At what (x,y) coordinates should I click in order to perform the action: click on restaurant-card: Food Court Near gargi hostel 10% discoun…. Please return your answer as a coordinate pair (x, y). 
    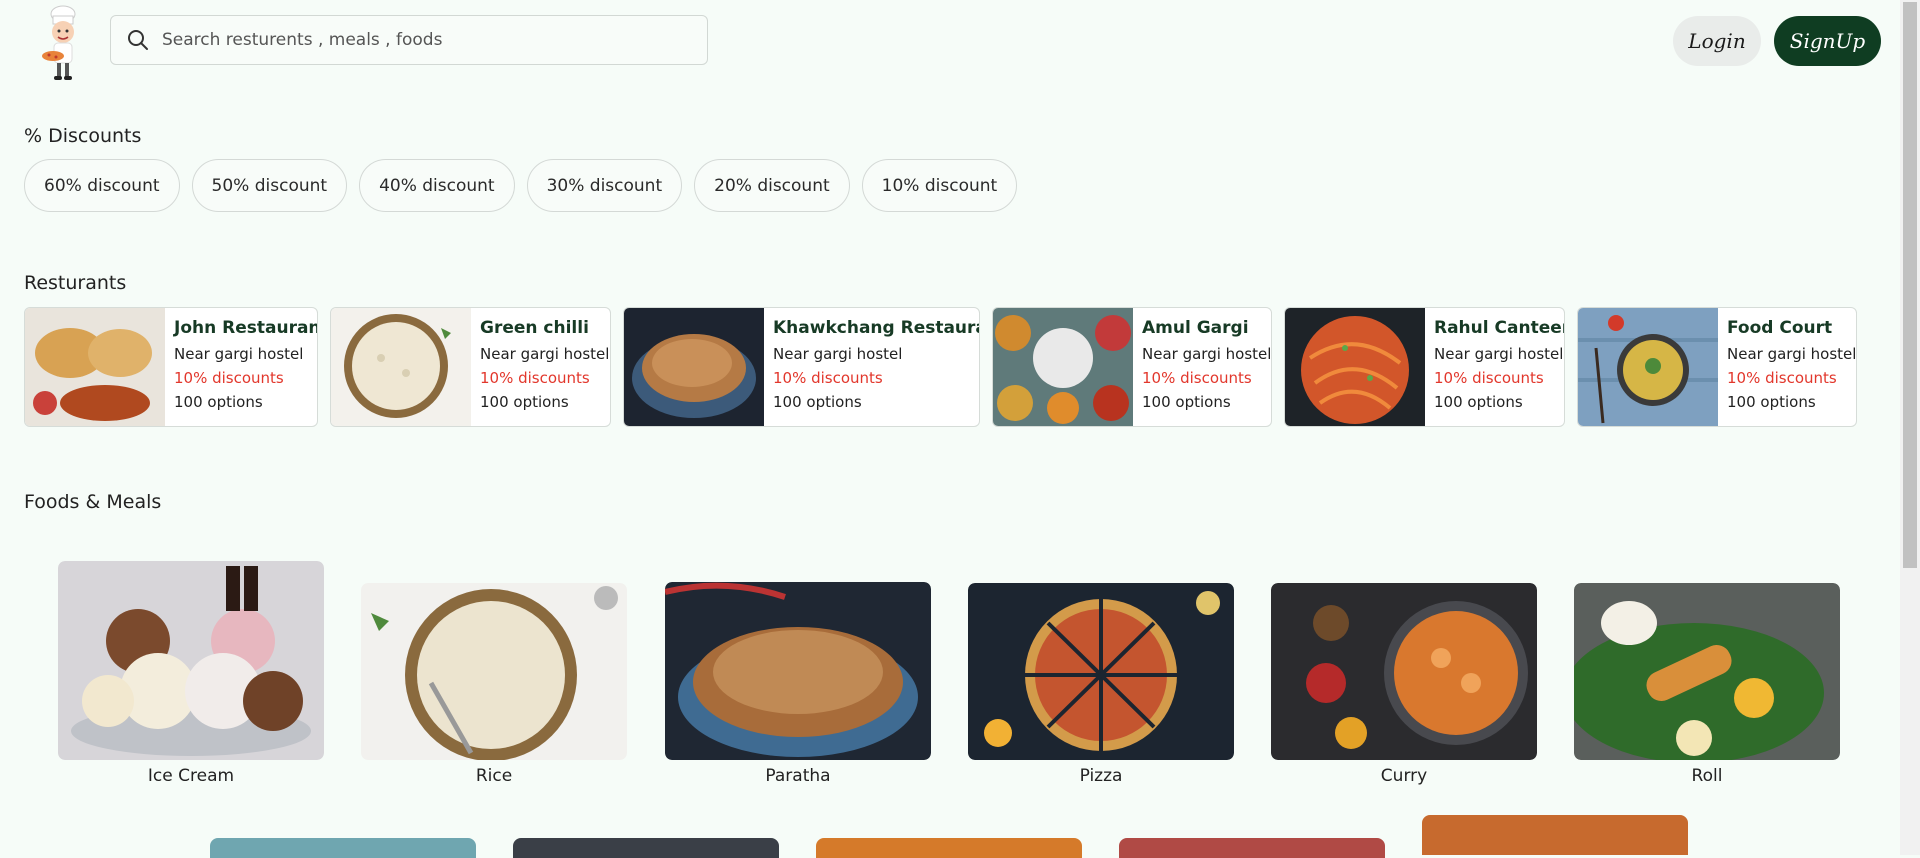
    Looking at the image, I should click on (1717, 367).